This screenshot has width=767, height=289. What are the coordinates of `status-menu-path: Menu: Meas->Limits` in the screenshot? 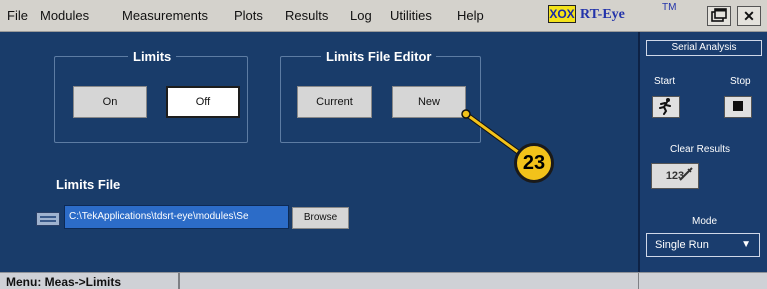 It's located at (64, 282).